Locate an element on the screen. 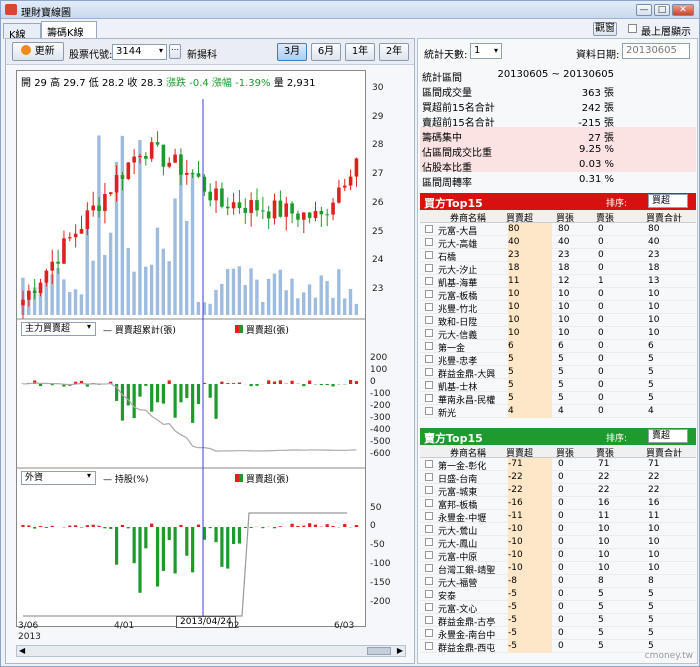 The image size is (700, 667). scroll-left-icon: ◀ is located at coordinates (22, 650).